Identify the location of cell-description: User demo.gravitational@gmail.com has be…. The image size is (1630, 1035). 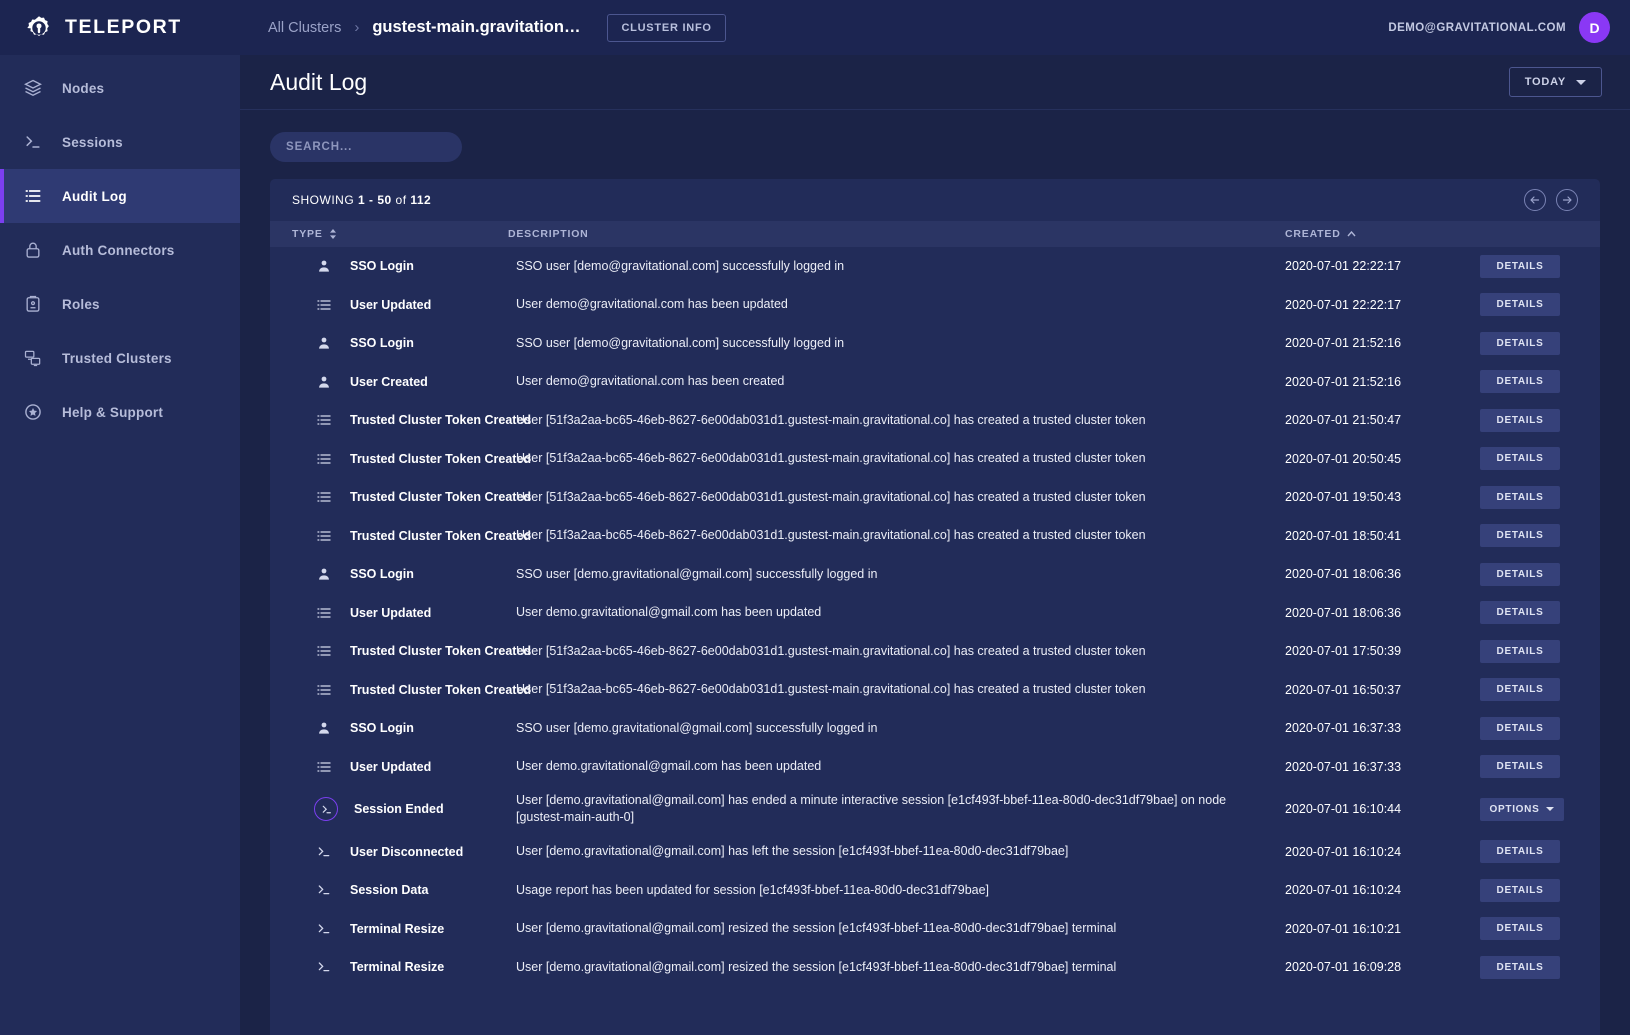
(892, 767).